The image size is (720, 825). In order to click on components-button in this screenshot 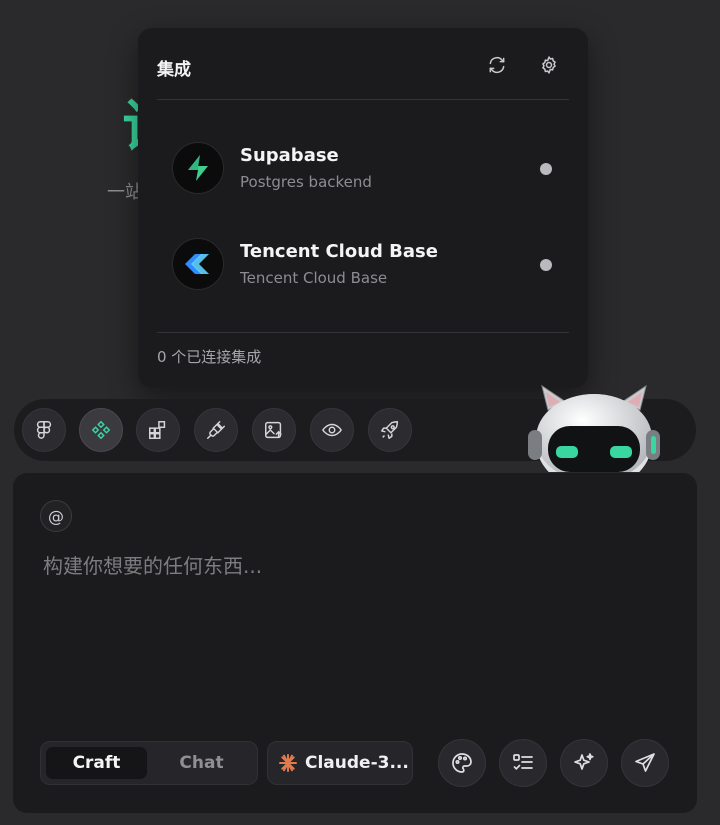, I will do `click(158, 430)`.